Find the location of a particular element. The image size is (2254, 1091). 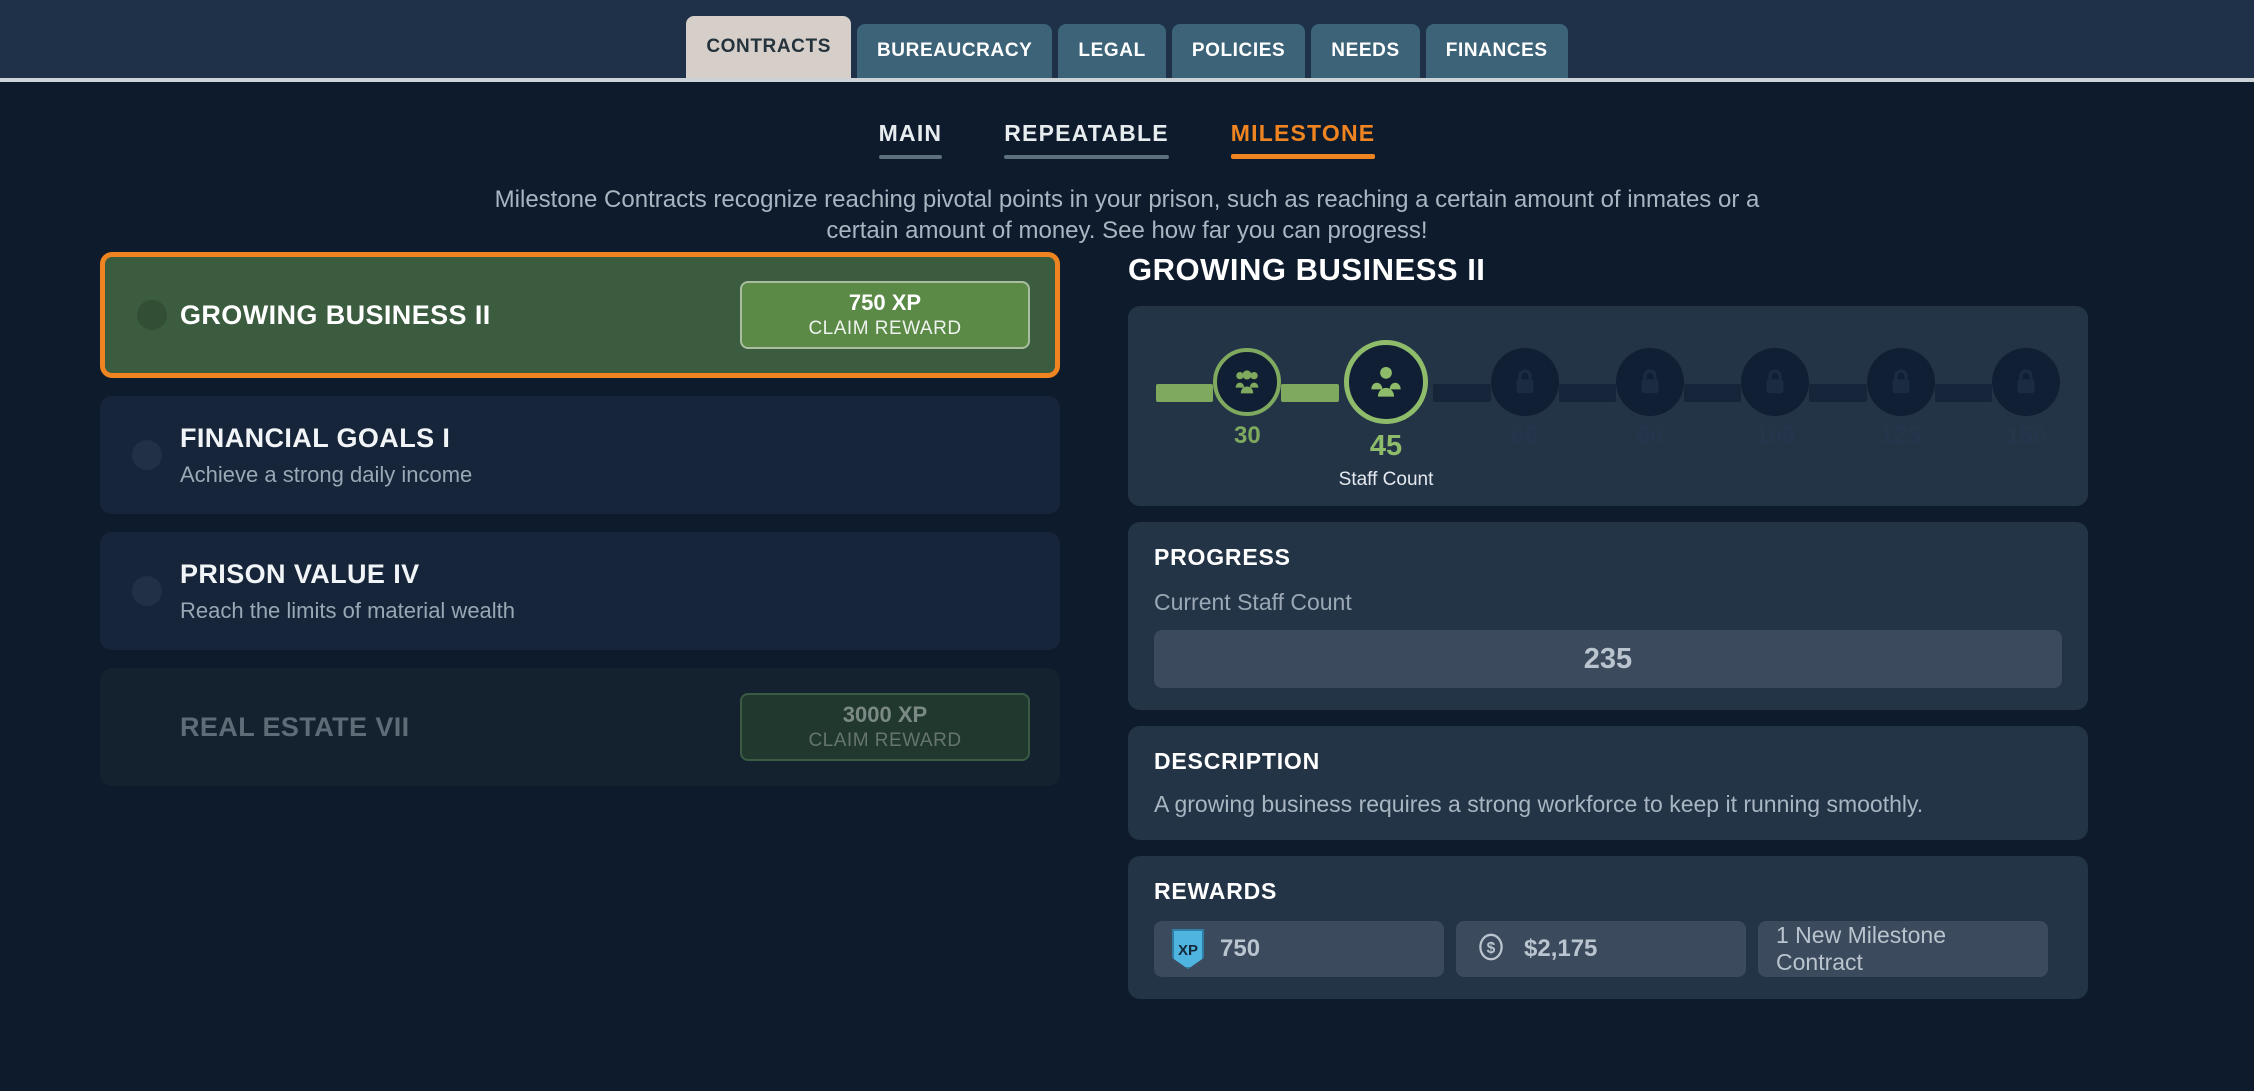

contract-card-real-estate-vii: REAL ESTATE VII 3000 XP CLAIM REWARD is located at coordinates (580, 727).